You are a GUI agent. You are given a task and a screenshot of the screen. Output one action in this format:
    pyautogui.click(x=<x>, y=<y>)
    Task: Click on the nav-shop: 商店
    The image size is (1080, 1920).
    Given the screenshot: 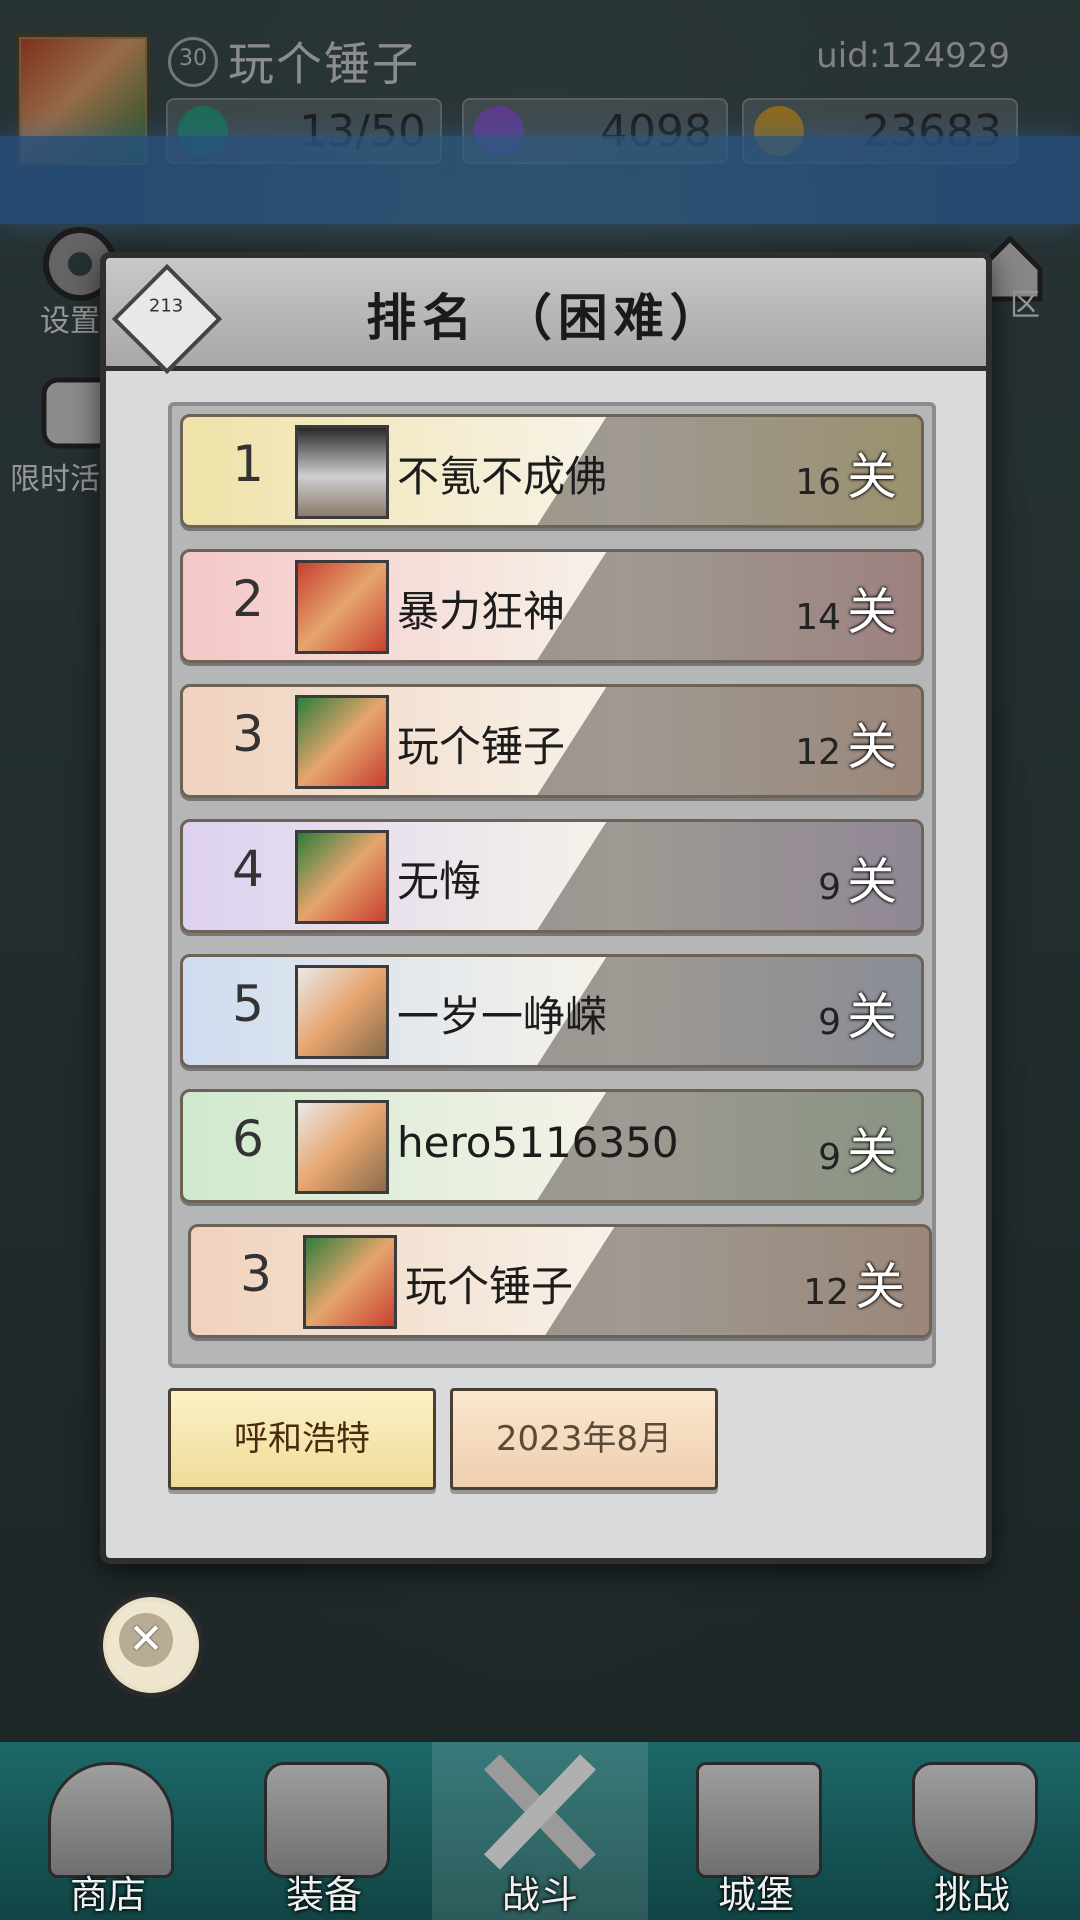 What is the action you would take?
    pyautogui.click(x=108, y=1831)
    